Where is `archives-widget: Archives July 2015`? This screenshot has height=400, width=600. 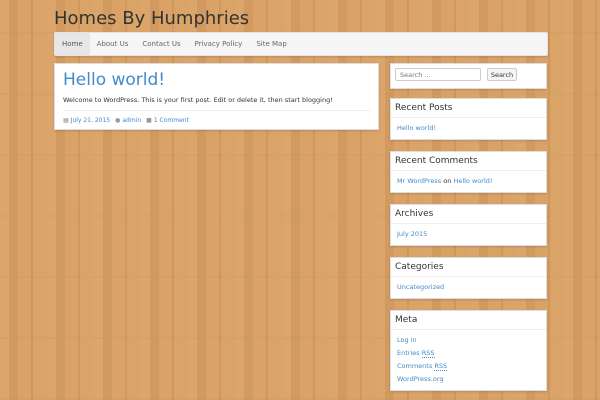
archives-widget: Archives July 2015 is located at coordinates (468, 225).